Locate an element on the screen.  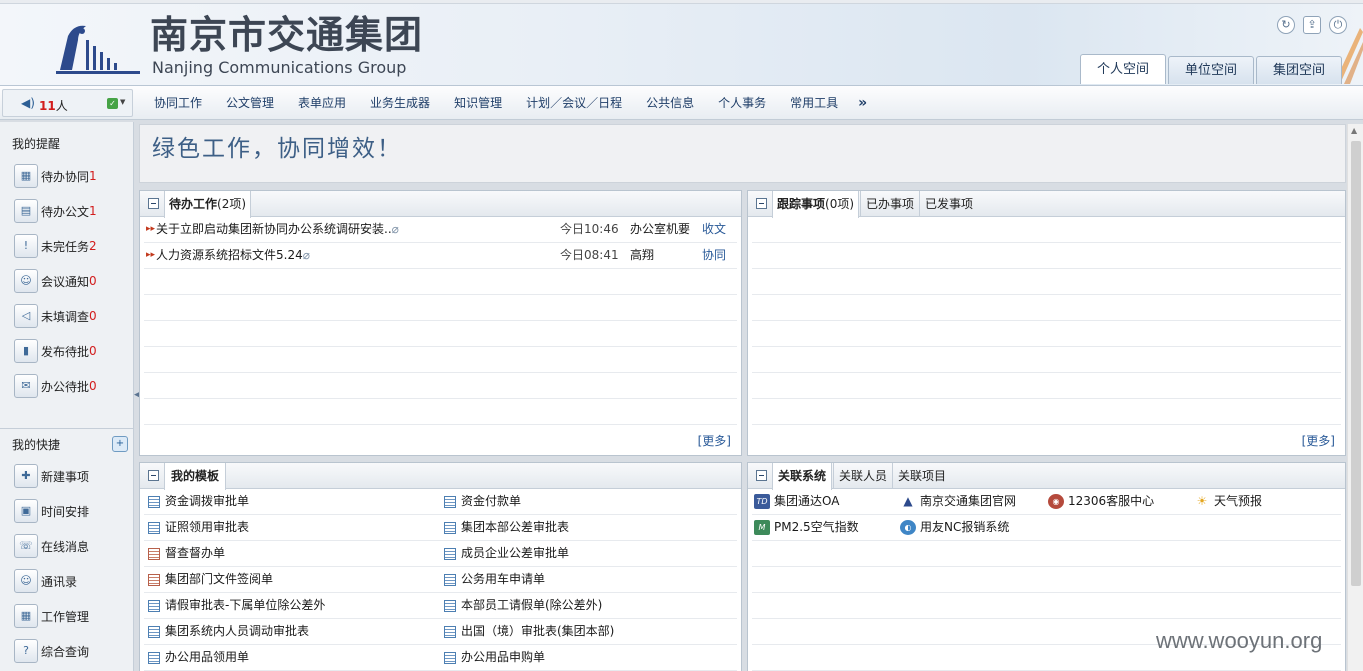
nav-knowledge-mgmt: 知识管理 is located at coordinates (478, 103).